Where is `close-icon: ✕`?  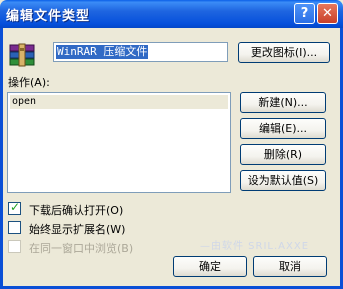 close-icon: ✕ is located at coordinates (327, 13).